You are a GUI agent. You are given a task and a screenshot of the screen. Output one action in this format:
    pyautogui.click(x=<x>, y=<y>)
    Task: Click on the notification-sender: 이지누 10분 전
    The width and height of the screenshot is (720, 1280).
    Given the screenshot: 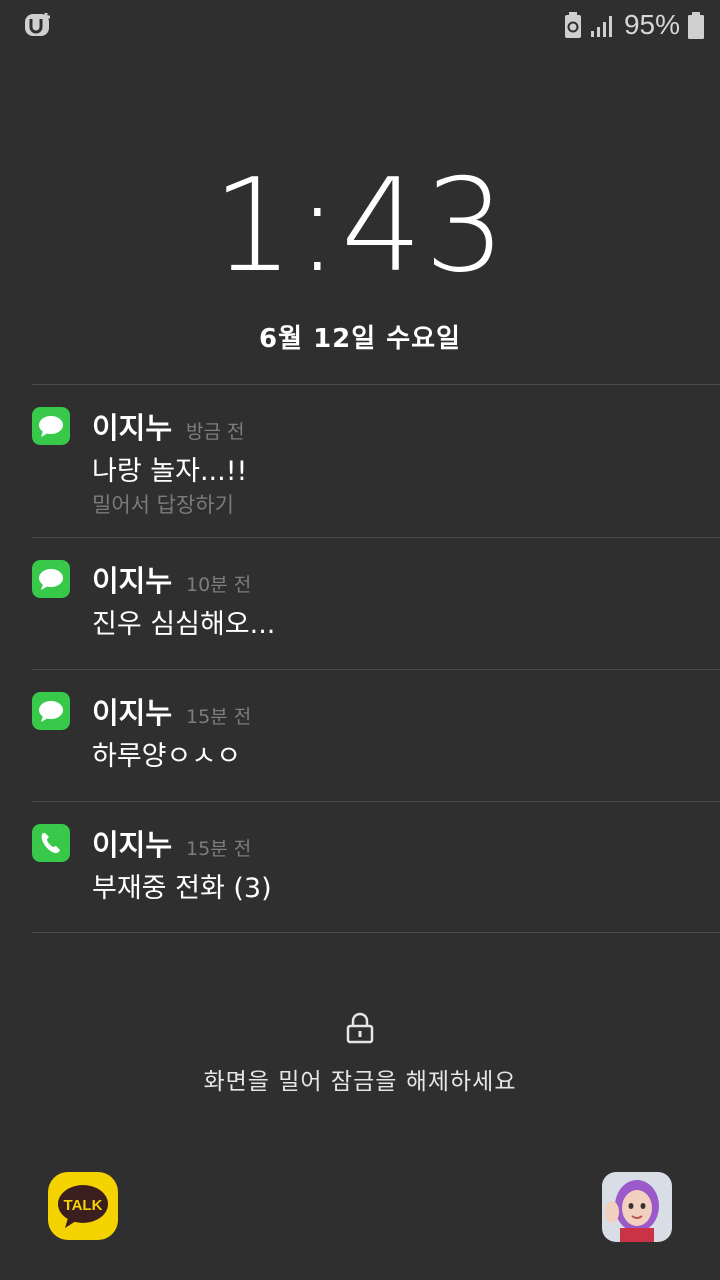 What is the action you would take?
    pyautogui.click(x=172, y=581)
    